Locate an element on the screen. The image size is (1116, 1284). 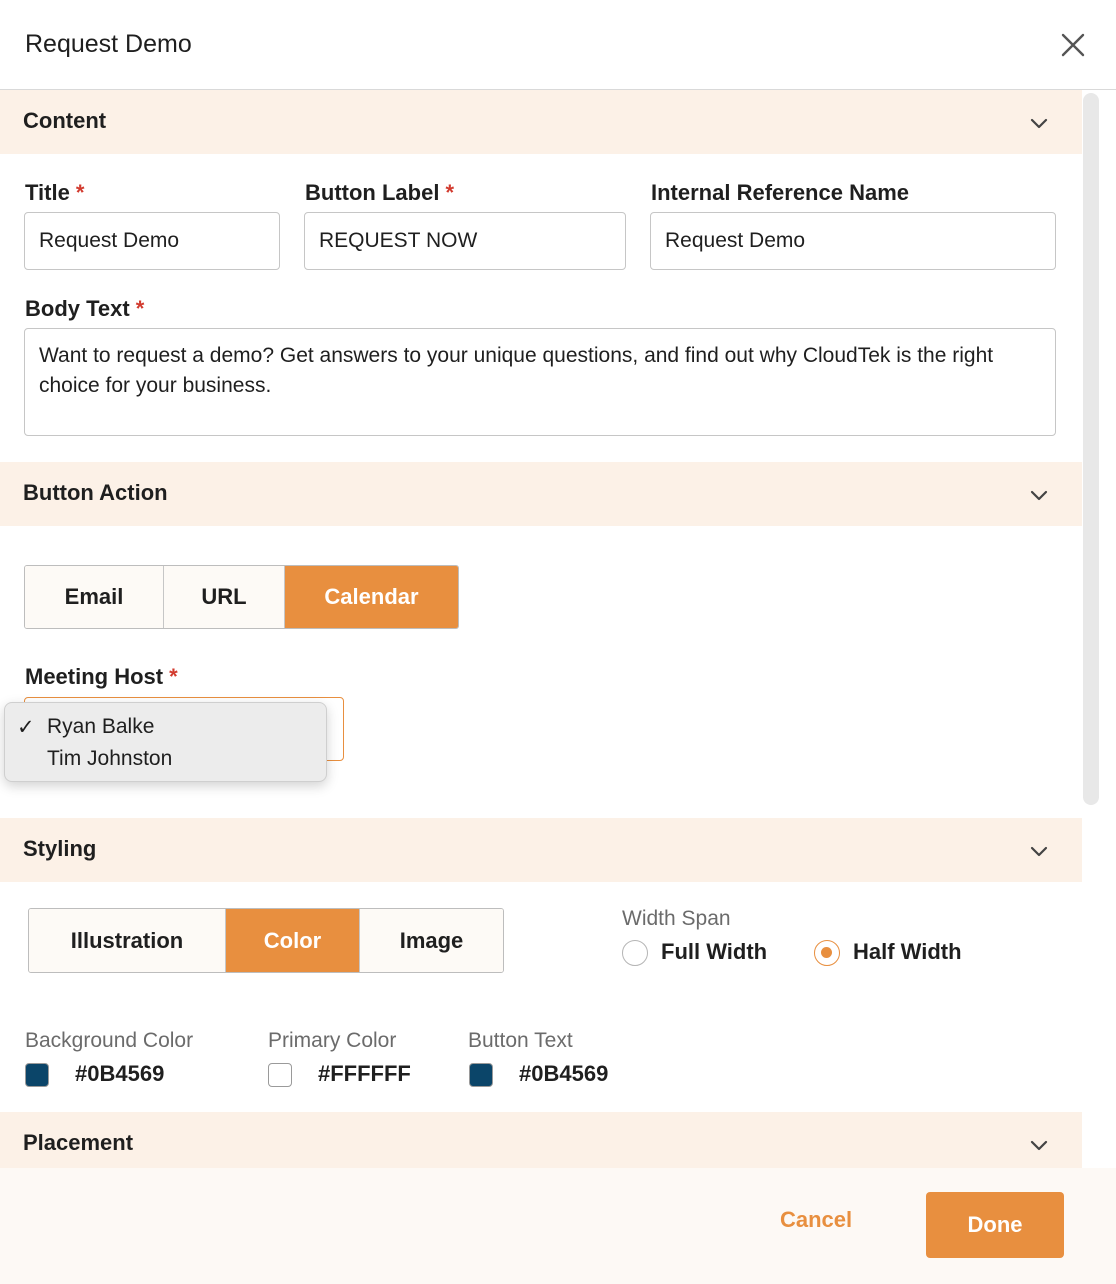
action-option-url: URL is located at coordinates (224, 597).